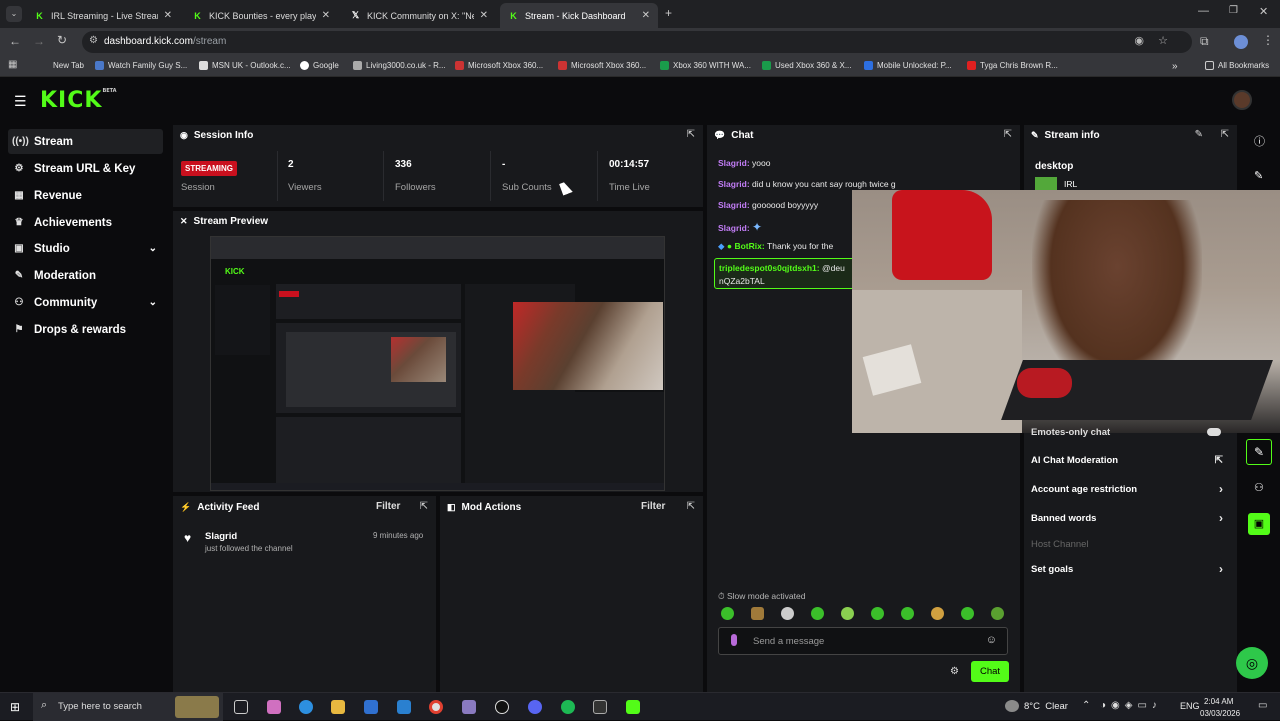 This screenshot has width=1280, height=721. What do you see at coordinates (668, 13) in the screenshot?
I see `new-tab-icon: +` at bounding box center [668, 13].